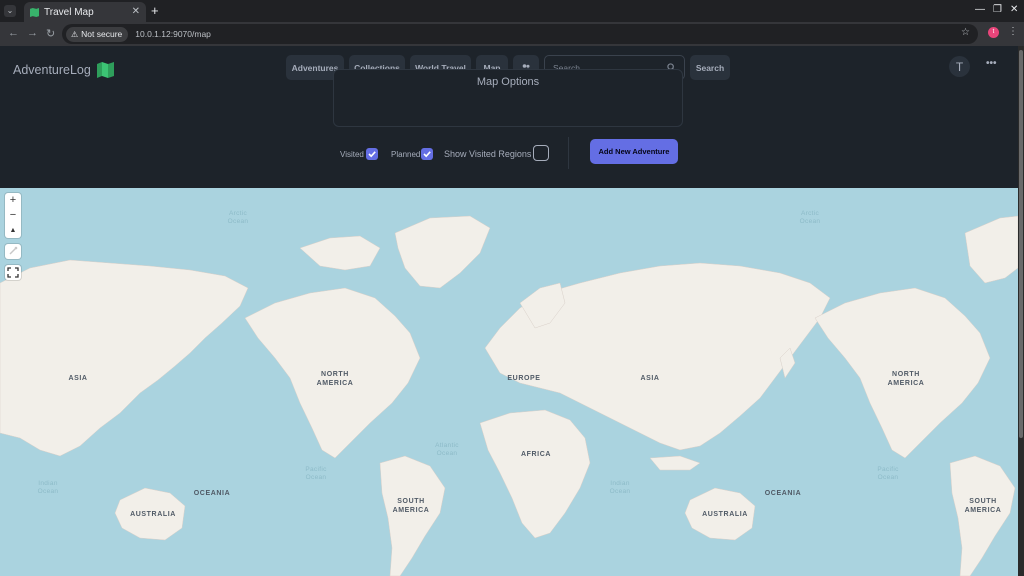 The image size is (1024, 576). Describe the element at coordinates (50, 33) in the screenshot. I see `reload-icon: ↻` at that location.